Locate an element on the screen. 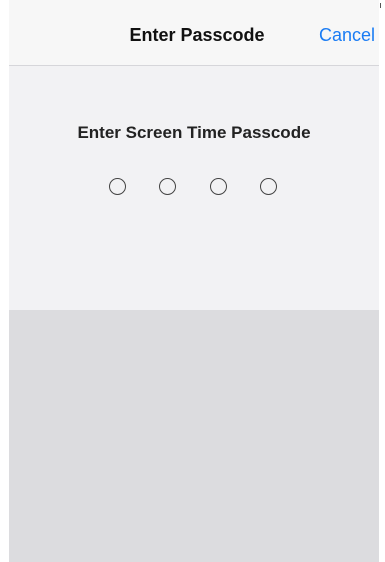  passcode-prompt: Enter Screen Time Passcode is located at coordinates (194, 132).